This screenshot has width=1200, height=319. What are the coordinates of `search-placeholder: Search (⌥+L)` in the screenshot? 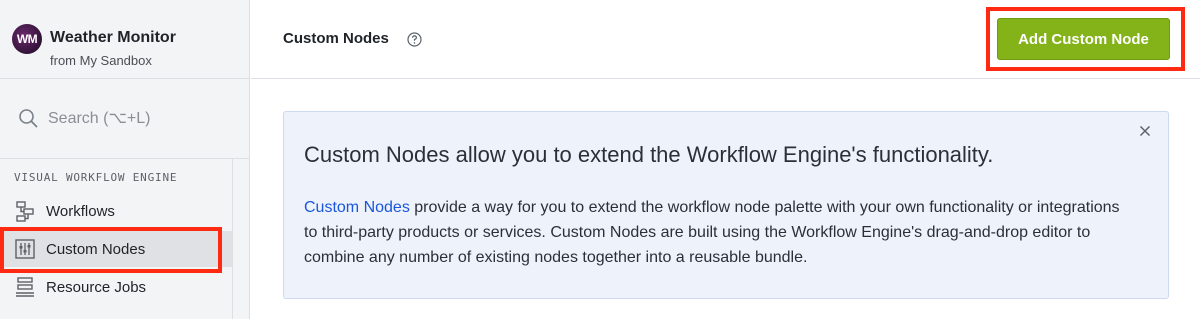 It's located at (99, 118).